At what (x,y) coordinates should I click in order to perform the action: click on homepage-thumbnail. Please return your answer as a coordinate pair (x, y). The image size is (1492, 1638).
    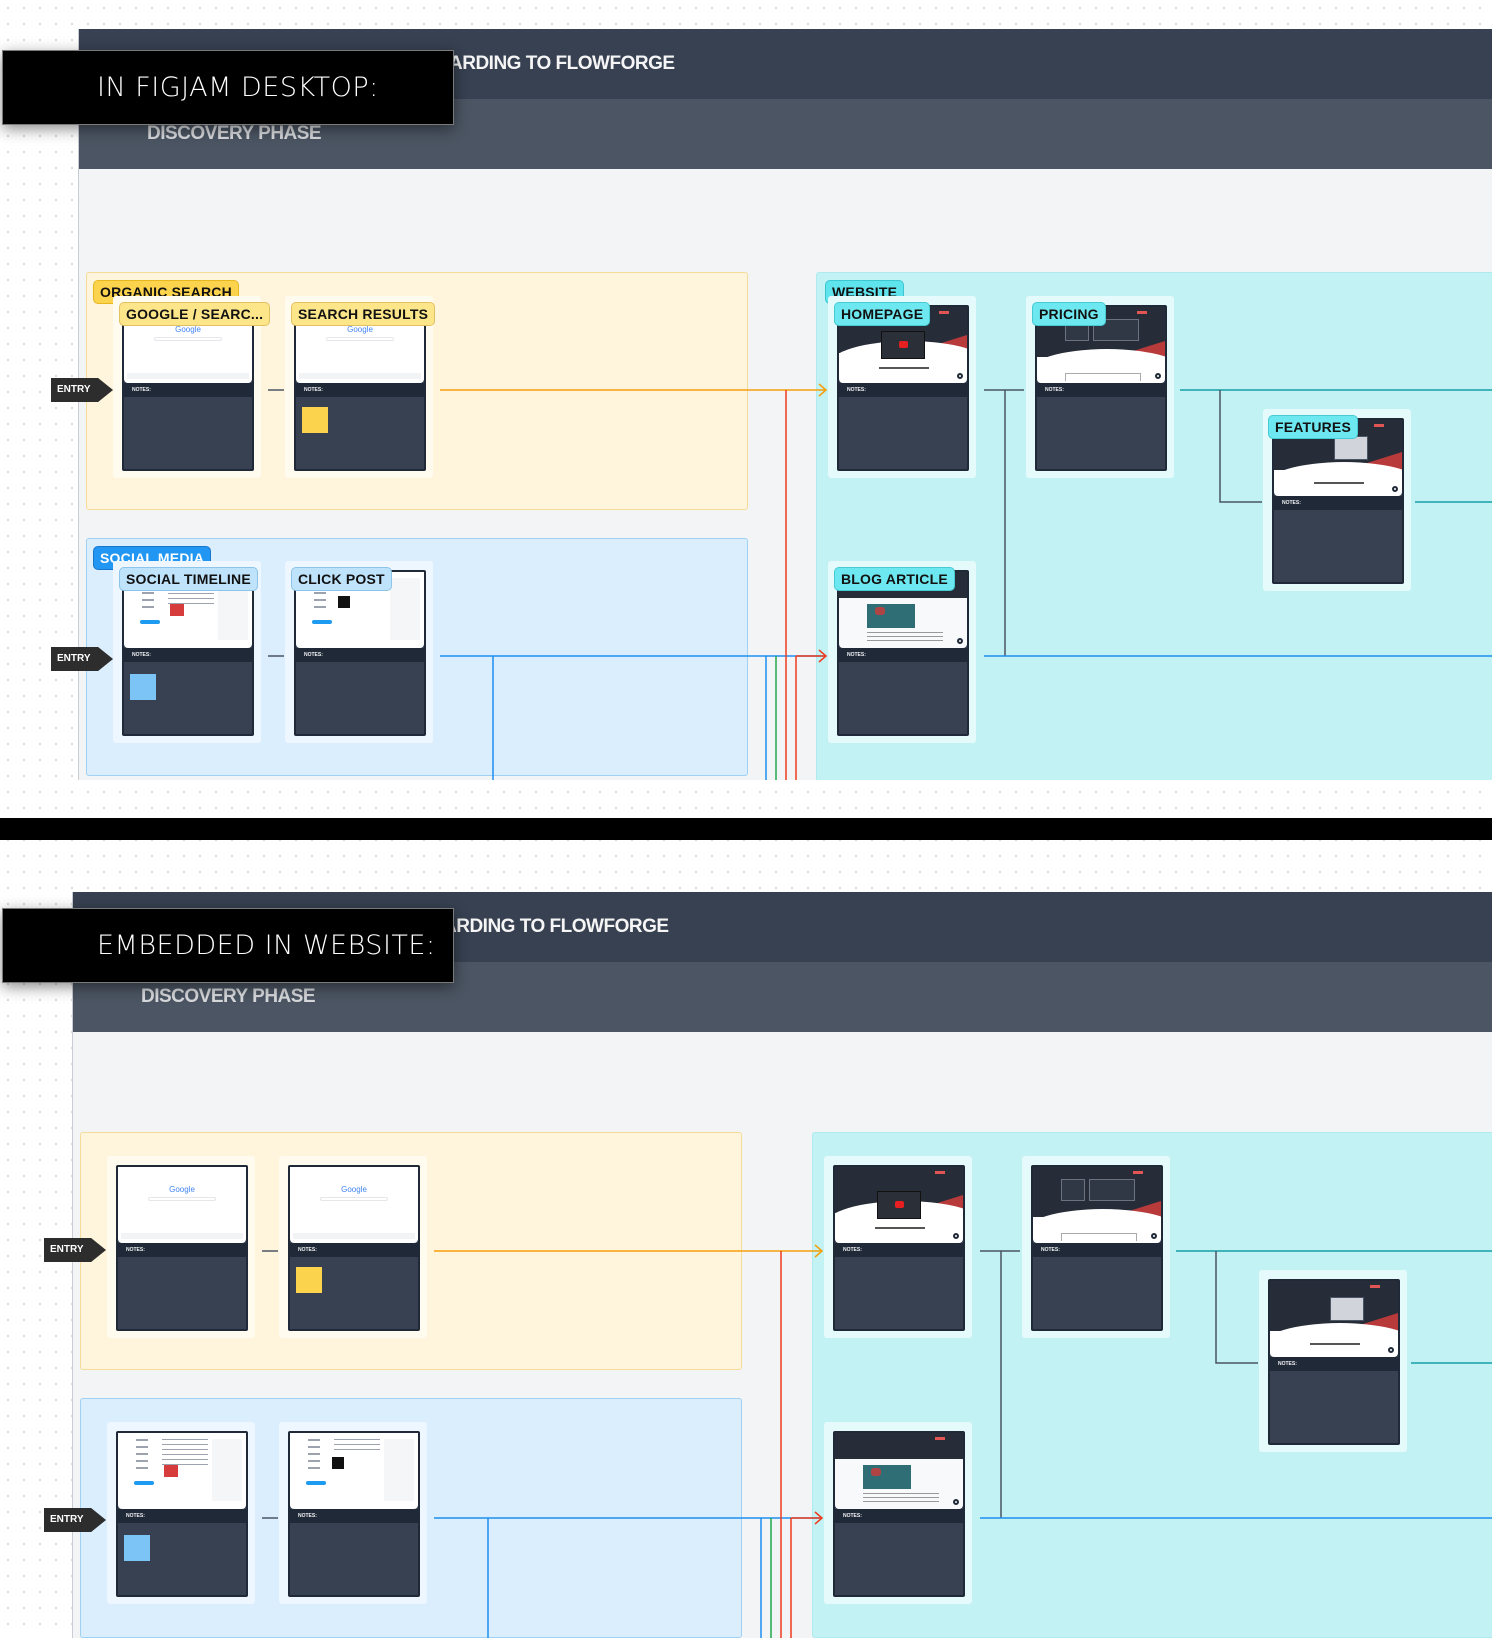
    Looking at the image, I should click on (899, 1205).